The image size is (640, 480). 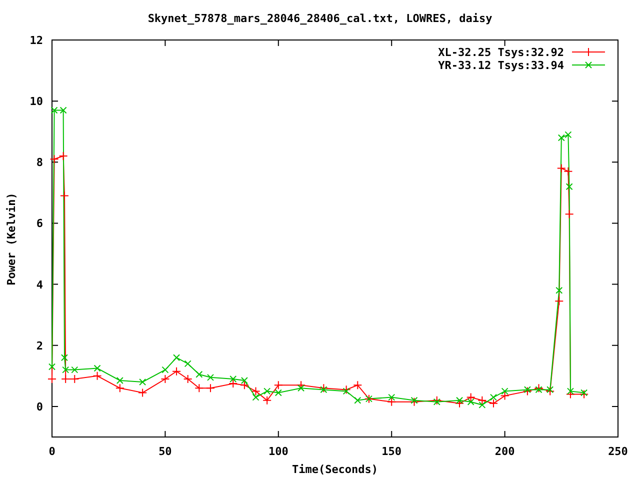 I want to click on axis-label: Power (Kelvin), so click(x=11, y=239).